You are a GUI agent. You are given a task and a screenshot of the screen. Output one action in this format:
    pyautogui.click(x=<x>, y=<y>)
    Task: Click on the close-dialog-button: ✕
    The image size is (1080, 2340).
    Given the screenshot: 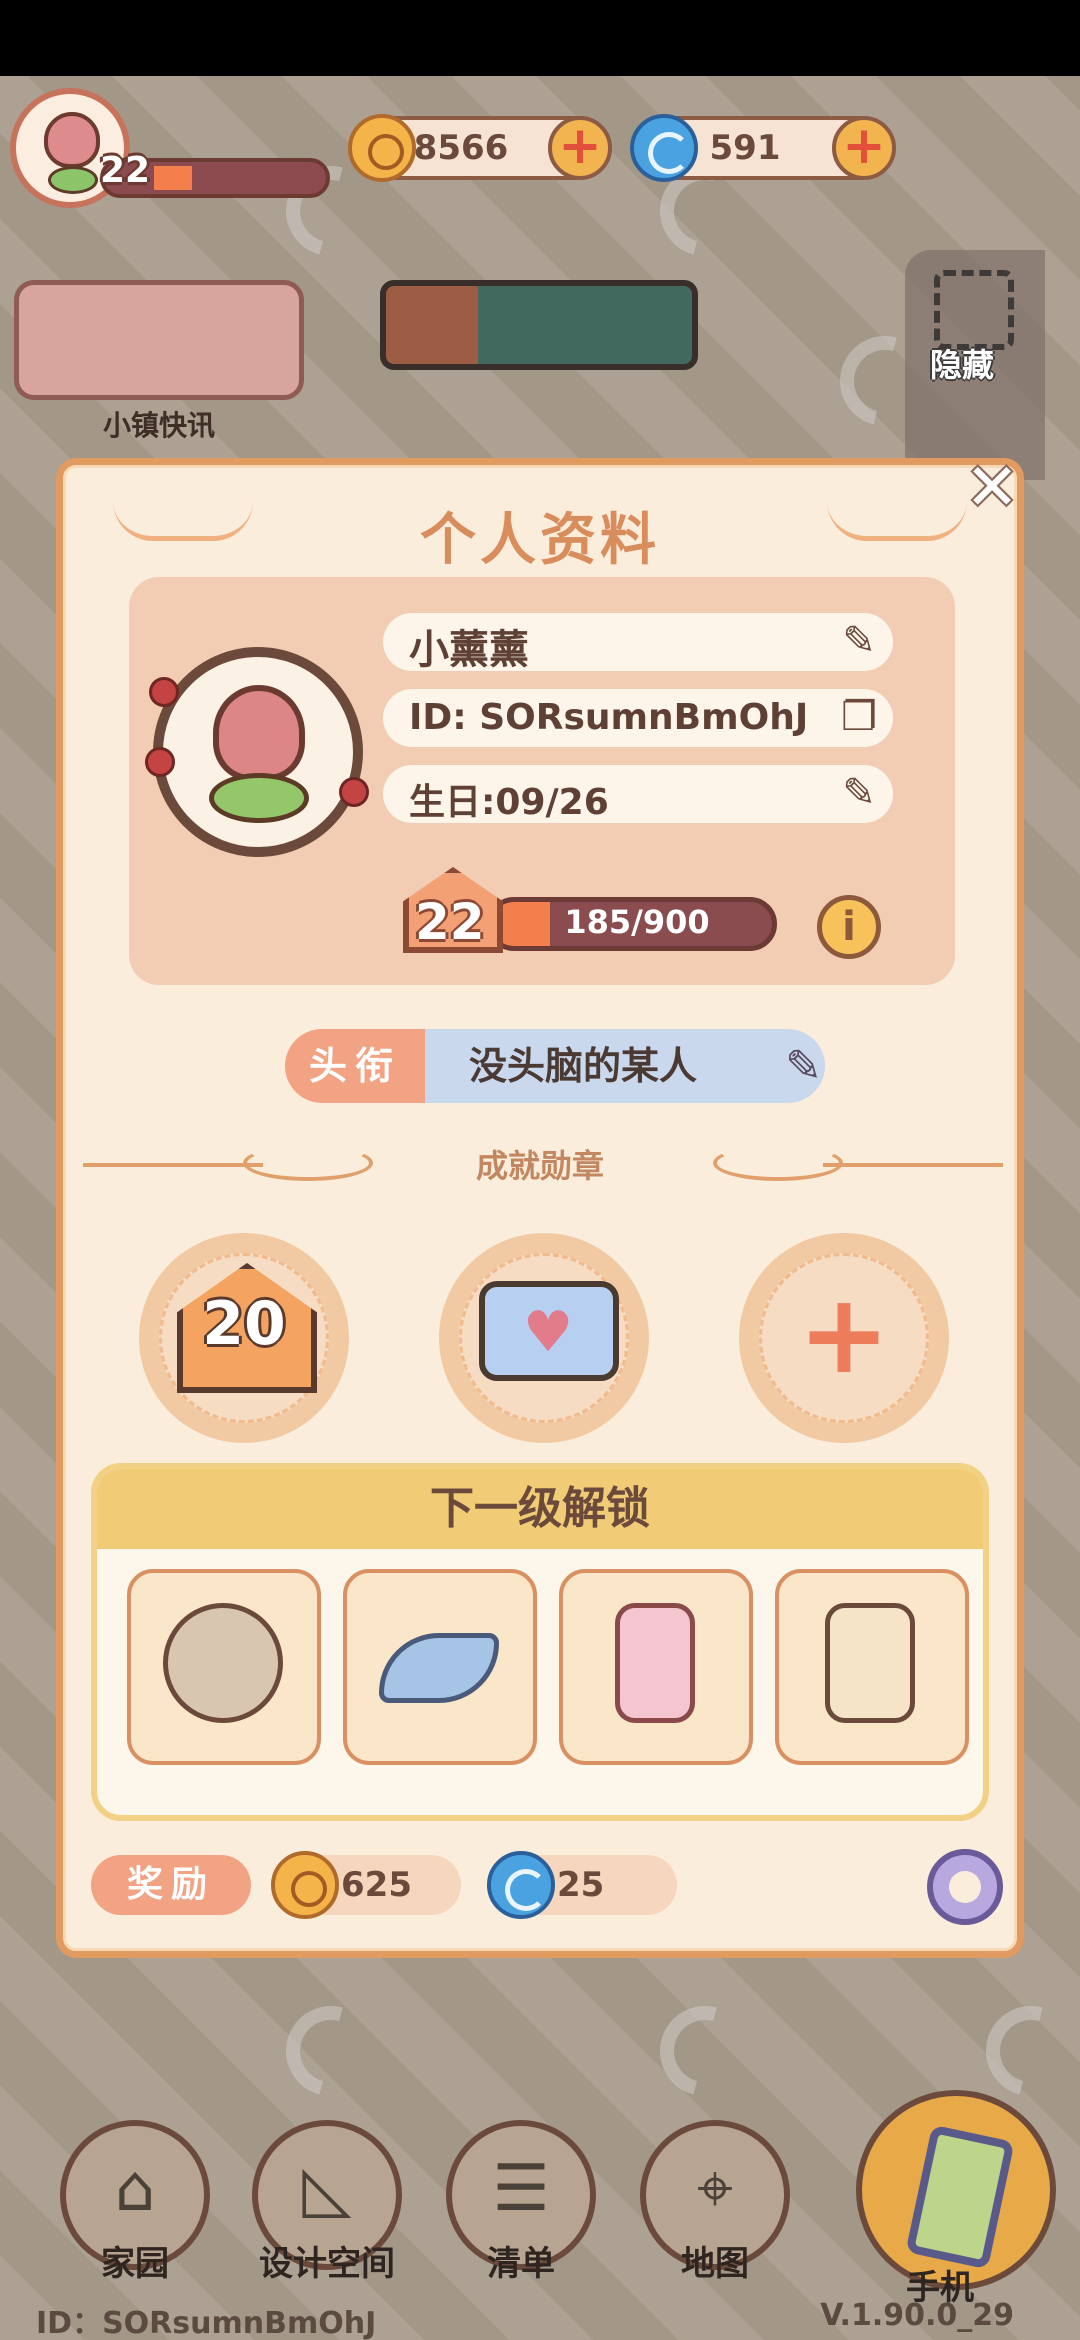 What is the action you would take?
    pyautogui.click(x=992, y=489)
    